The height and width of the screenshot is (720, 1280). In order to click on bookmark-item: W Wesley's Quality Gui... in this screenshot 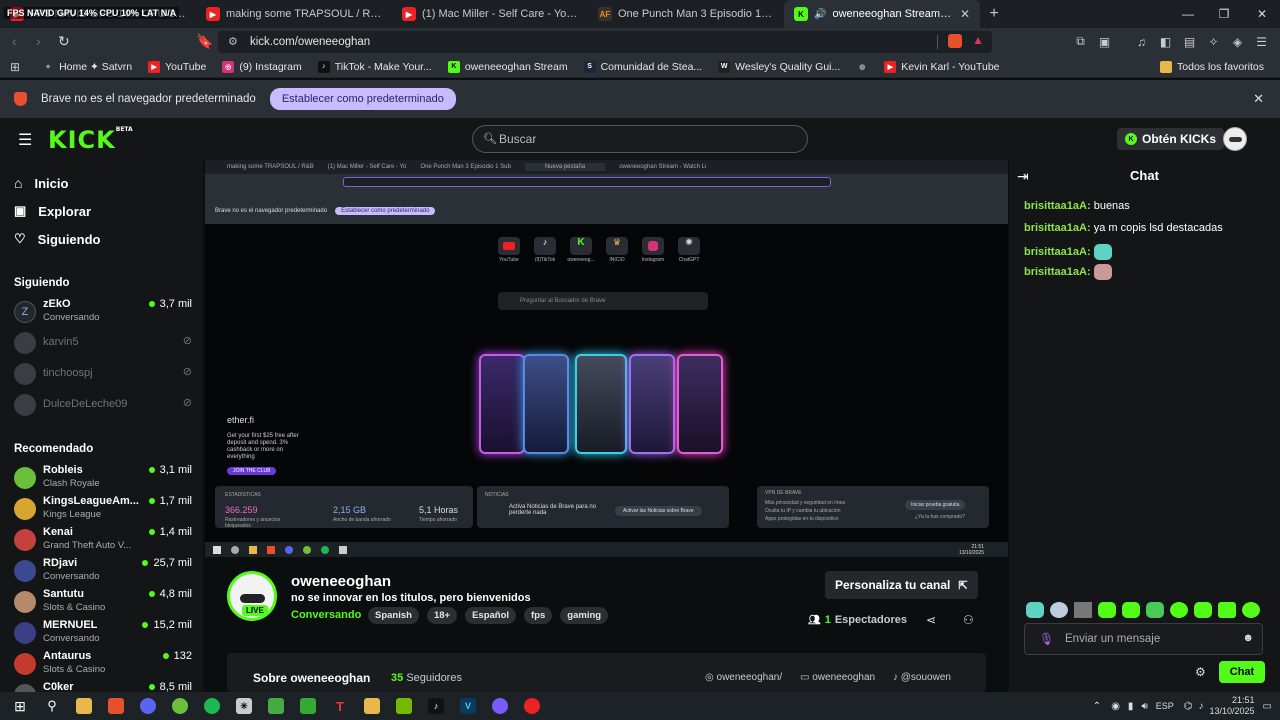, I will do `click(779, 66)`.